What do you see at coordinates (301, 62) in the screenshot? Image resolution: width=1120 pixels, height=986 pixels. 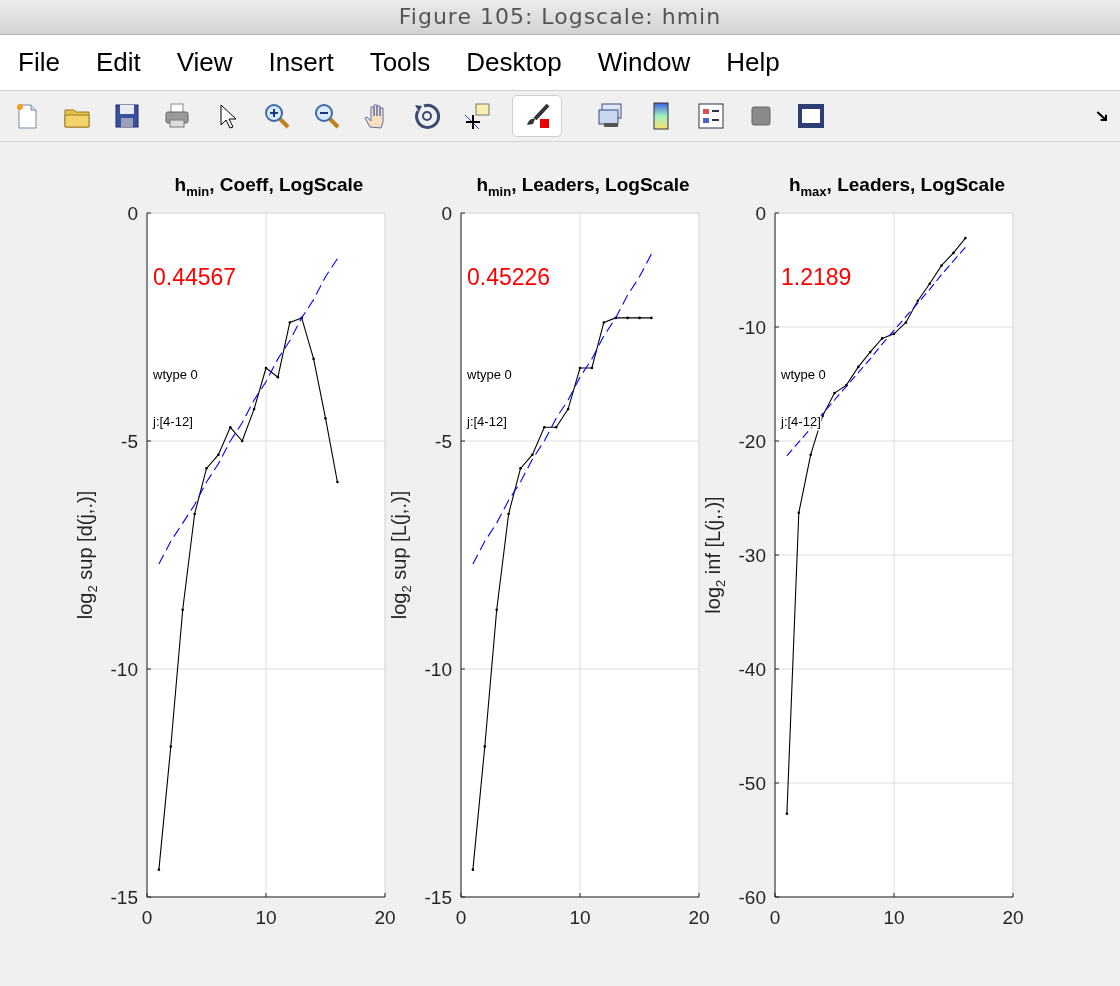 I see `menu-item: Insert` at bounding box center [301, 62].